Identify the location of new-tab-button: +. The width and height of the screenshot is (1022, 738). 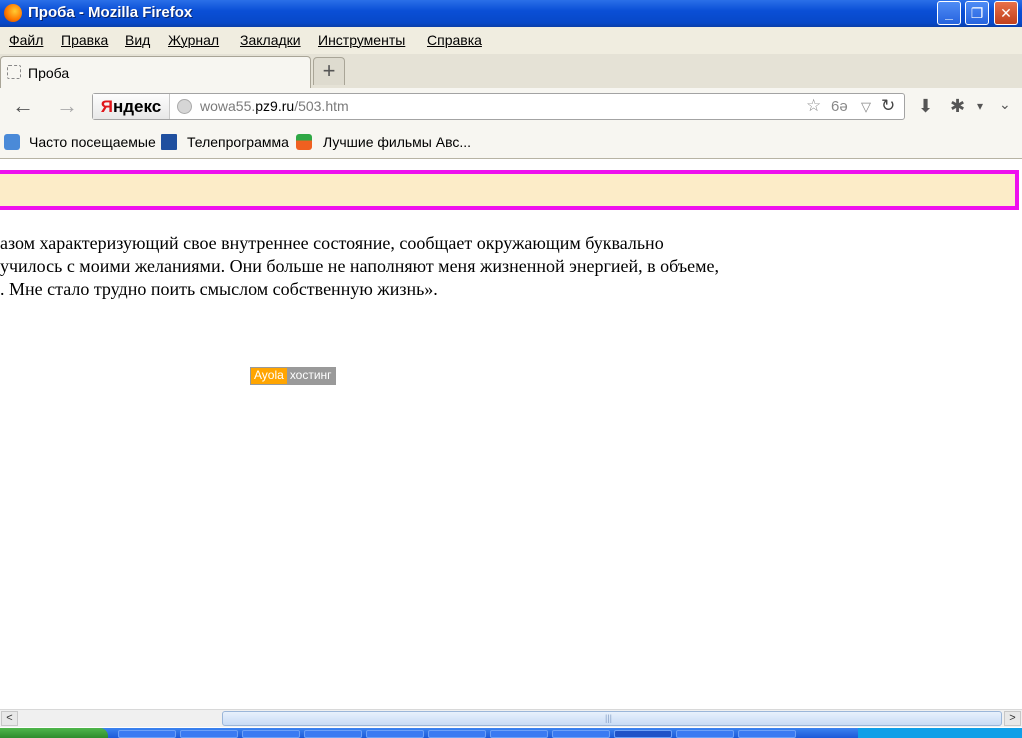
(329, 71).